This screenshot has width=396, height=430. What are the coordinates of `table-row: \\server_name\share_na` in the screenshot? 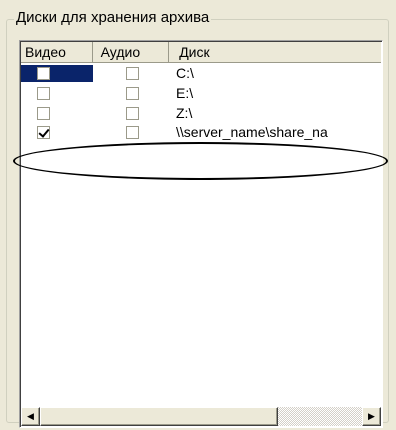 It's located at (201, 132).